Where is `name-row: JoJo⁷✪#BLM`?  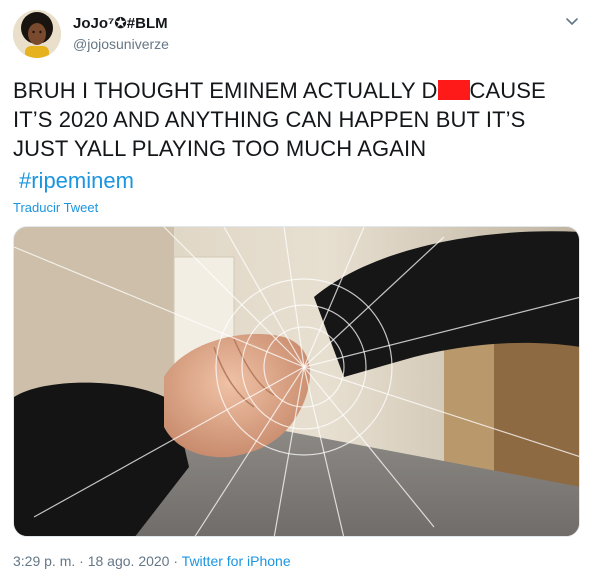 name-row: JoJo⁷✪#BLM is located at coordinates (120, 23).